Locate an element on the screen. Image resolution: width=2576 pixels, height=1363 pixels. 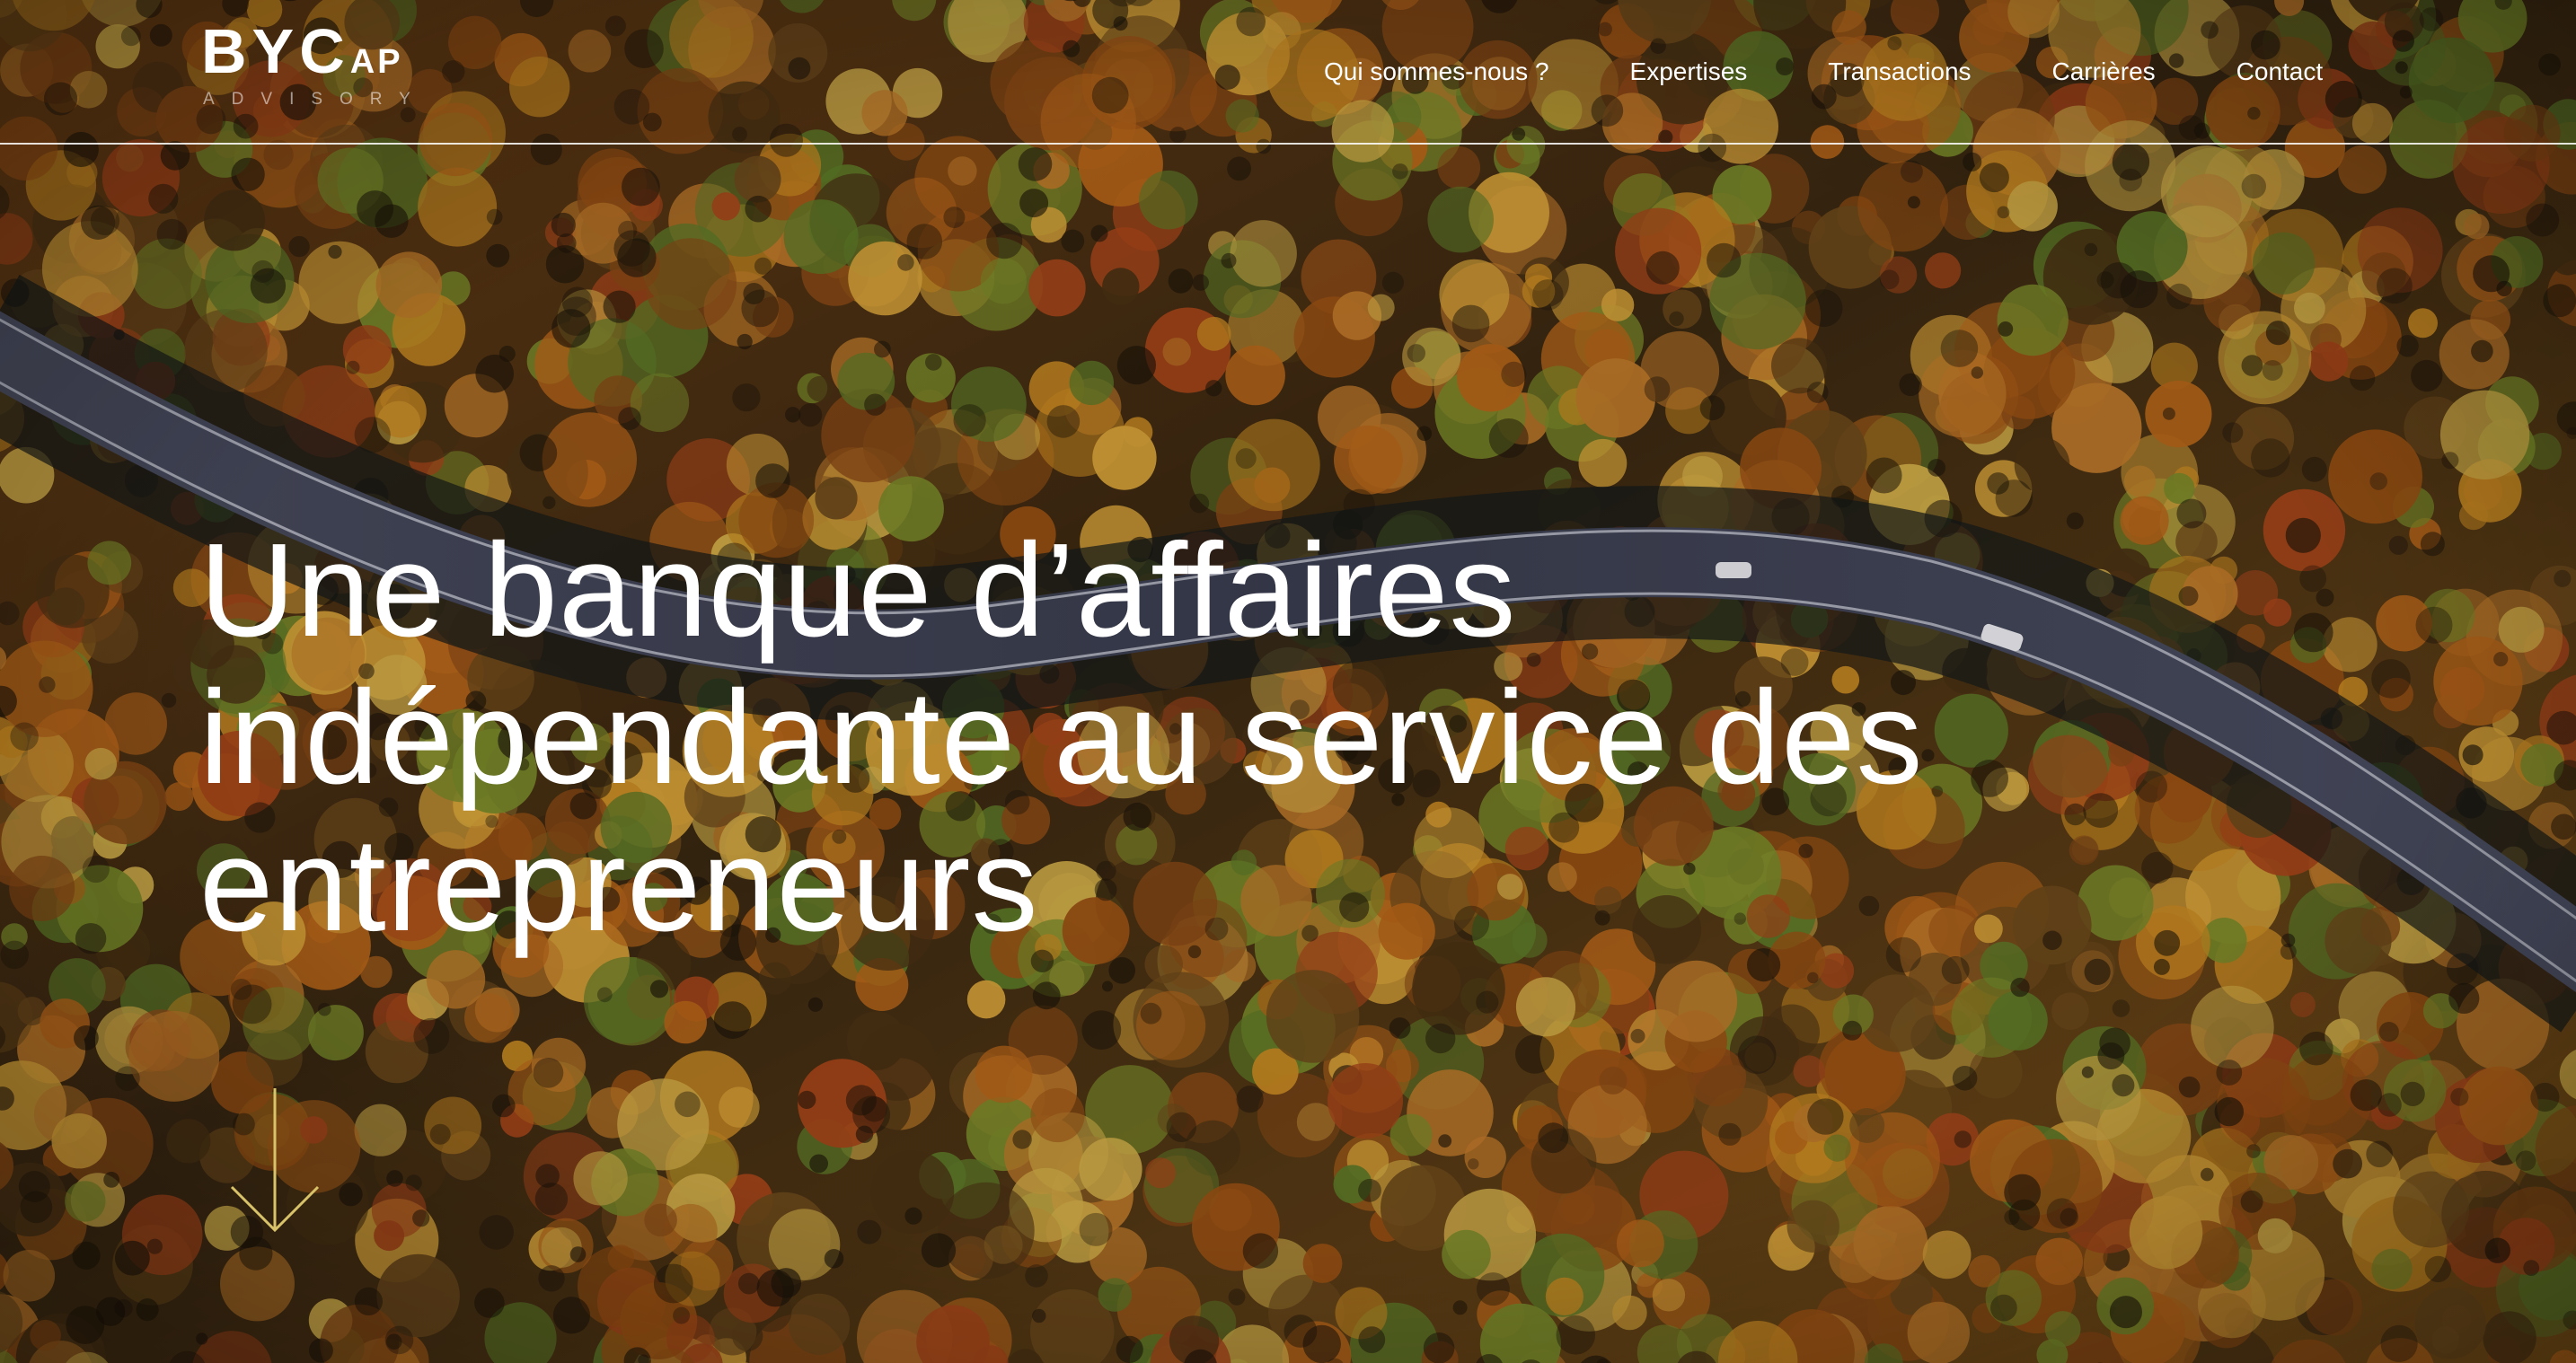
arrow-down-icon is located at coordinates (275, 1160).